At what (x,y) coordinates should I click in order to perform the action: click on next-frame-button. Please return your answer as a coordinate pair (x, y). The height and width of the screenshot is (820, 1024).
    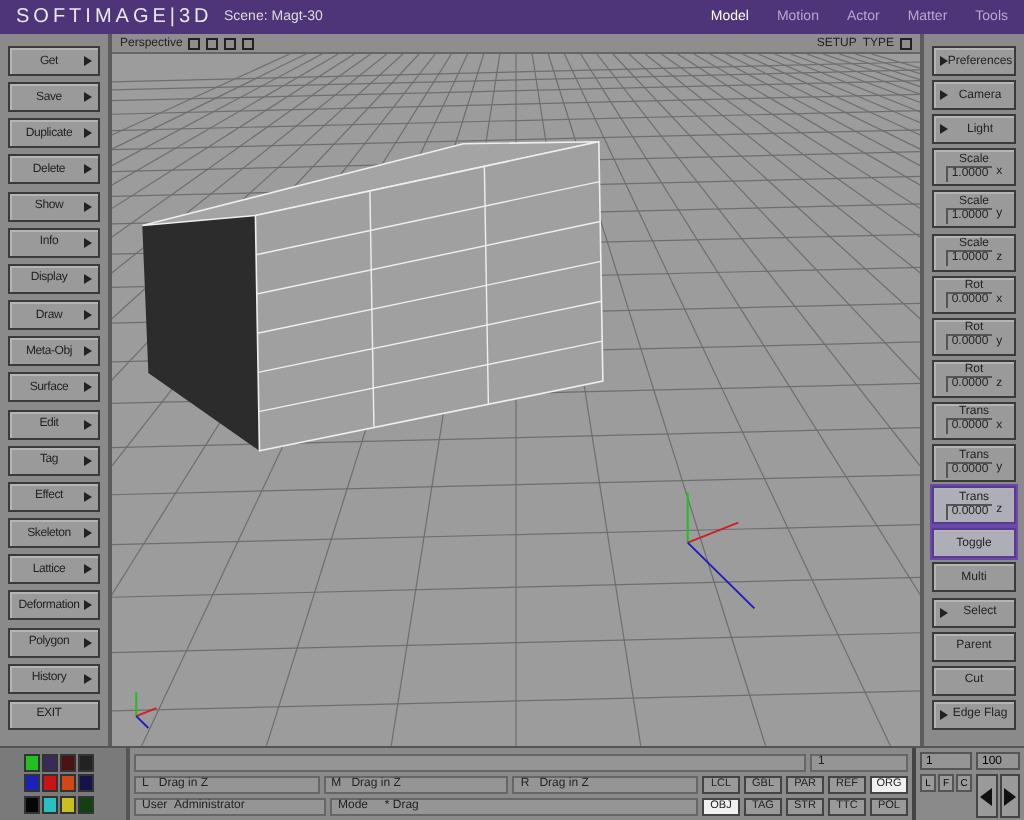
    Looking at the image, I should click on (1009, 796).